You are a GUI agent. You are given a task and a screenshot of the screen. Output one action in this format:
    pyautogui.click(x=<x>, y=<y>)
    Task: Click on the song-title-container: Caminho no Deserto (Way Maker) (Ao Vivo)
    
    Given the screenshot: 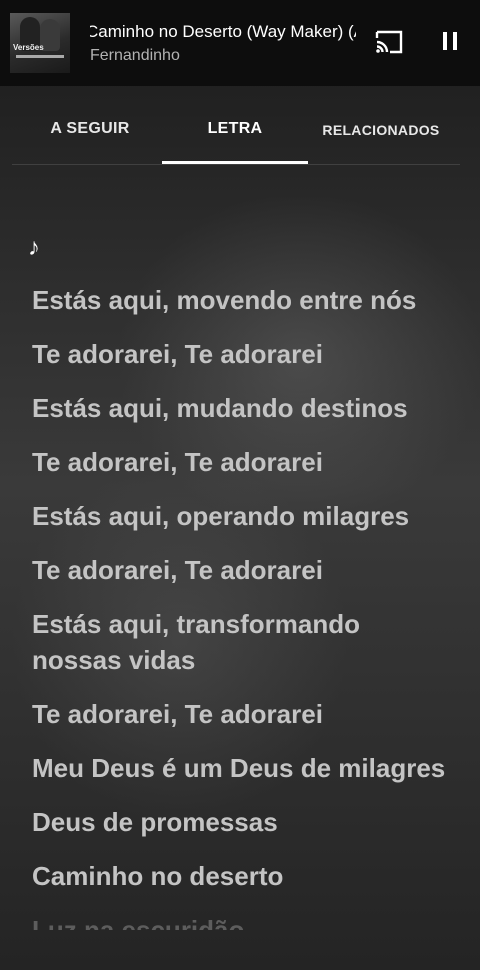 What is the action you would take?
    pyautogui.click(x=223, y=32)
    